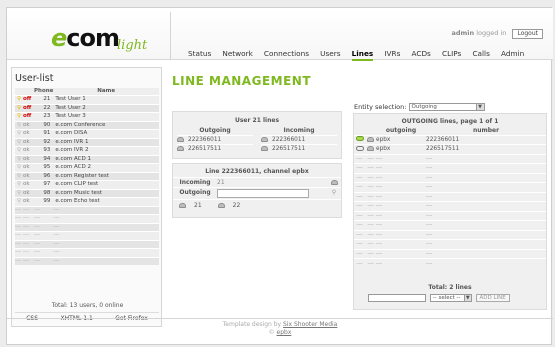  I want to click on nav-network: Network, so click(237, 53).